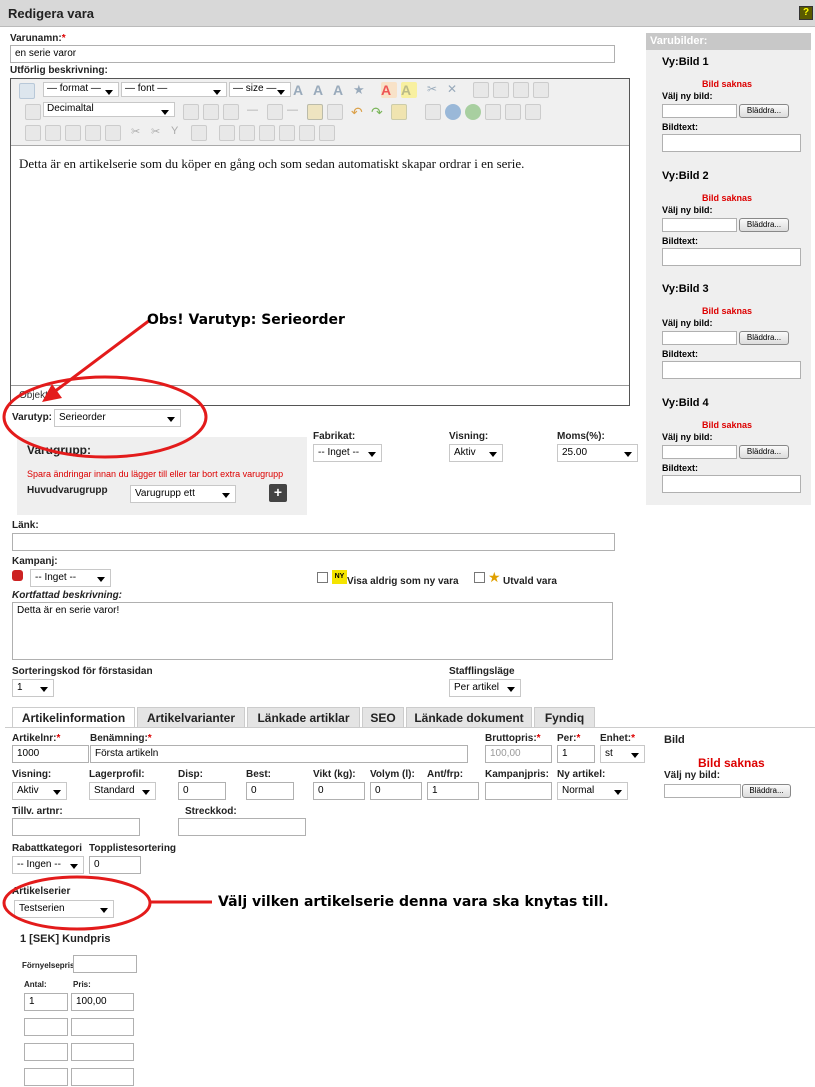  I want to click on artikelserier-highlight-ellipse, so click(77, 903).